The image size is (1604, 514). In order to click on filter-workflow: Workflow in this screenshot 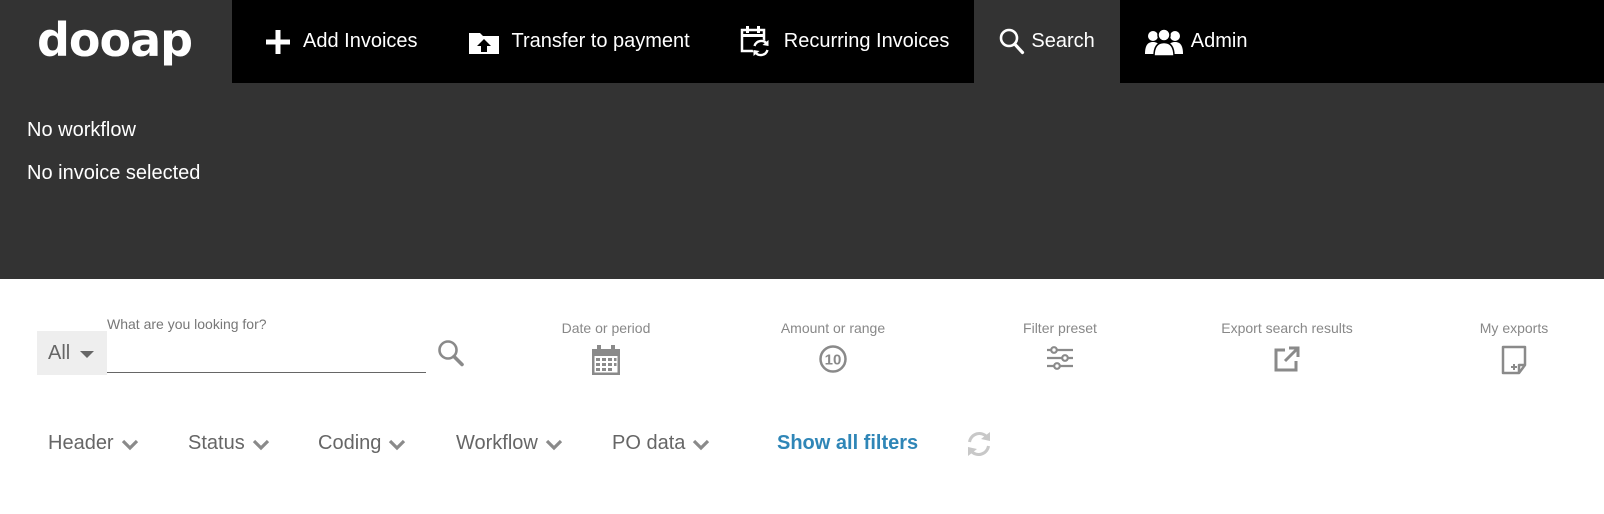, I will do `click(509, 443)`.